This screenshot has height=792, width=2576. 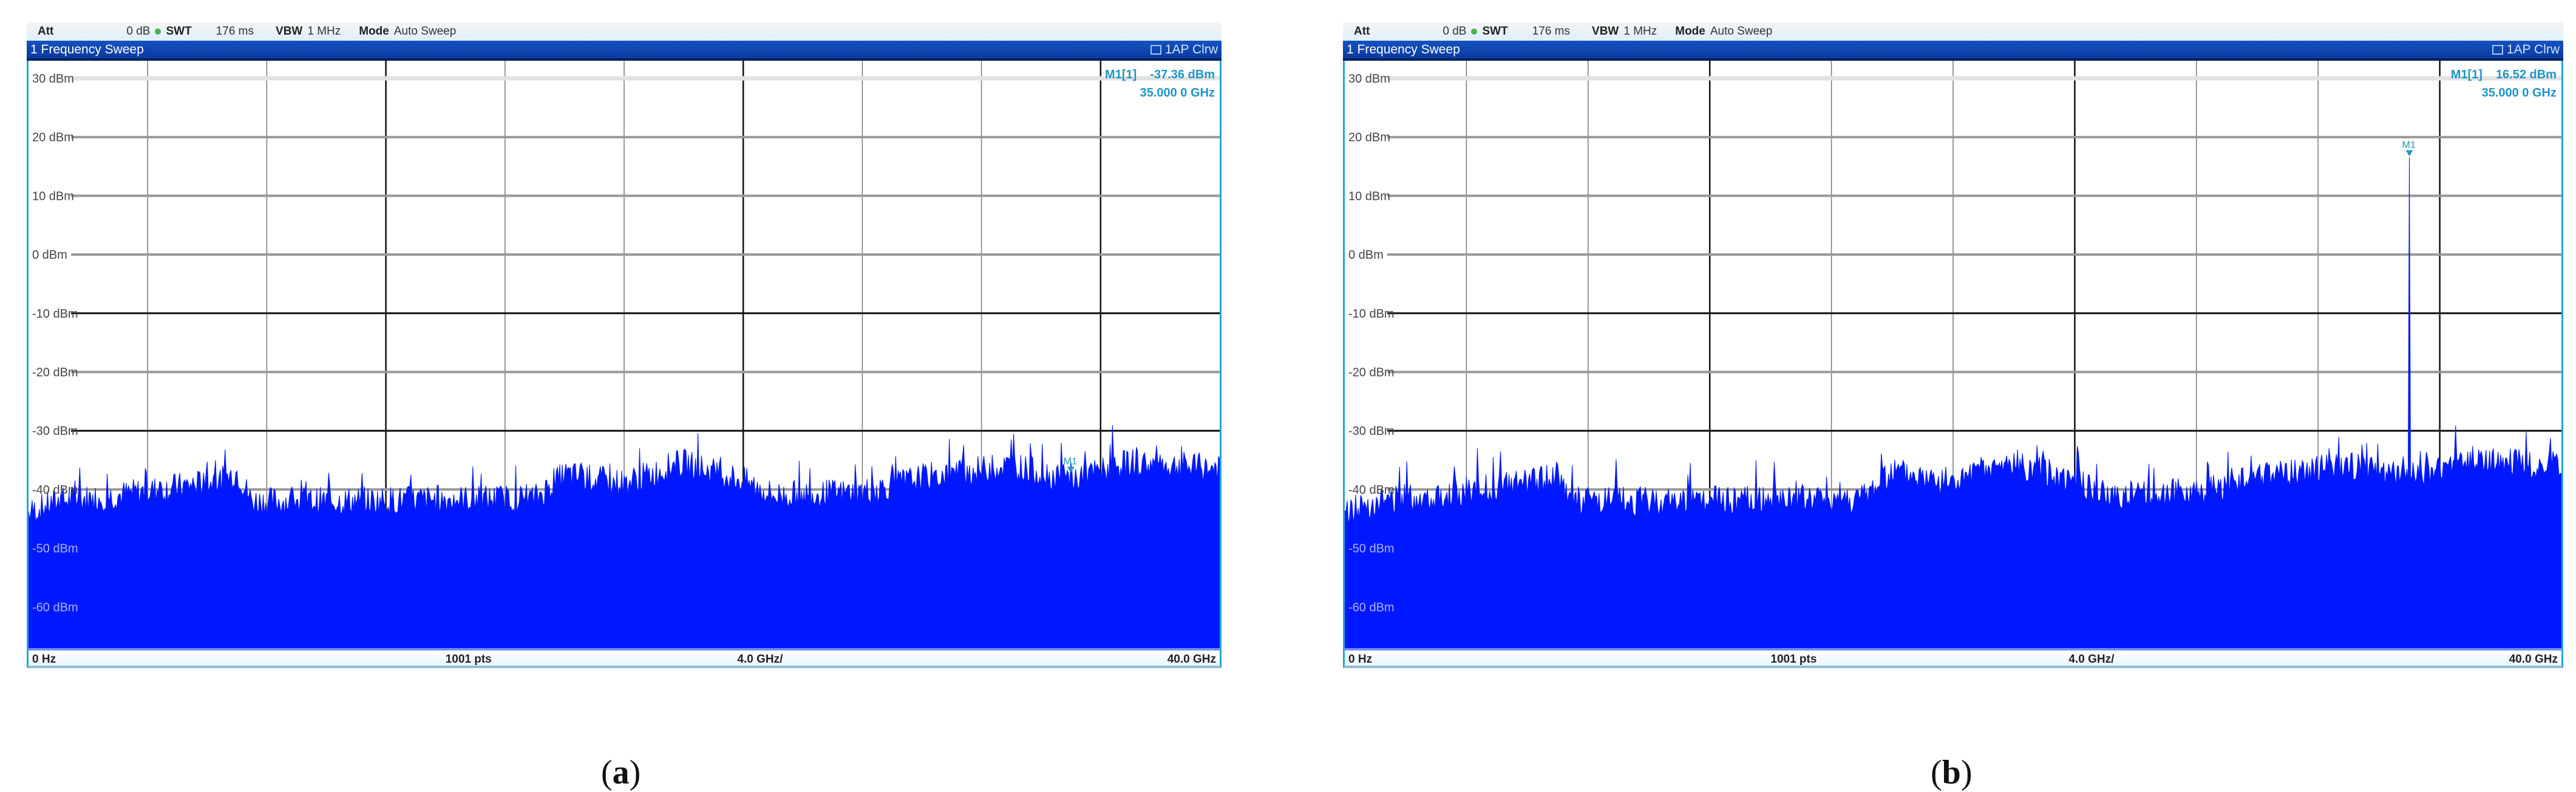 I want to click on marker-readout: M1[1] 16.52 dBm 35.000 0 GHz, so click(x=2497, y=84).